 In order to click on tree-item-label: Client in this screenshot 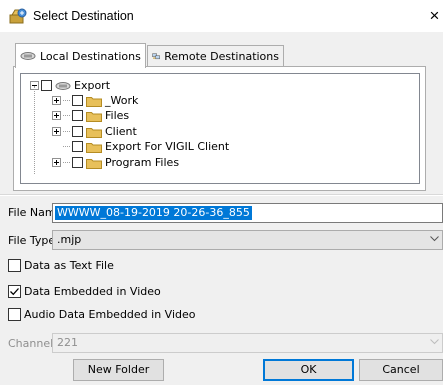, I will do `click(121, 131)`.